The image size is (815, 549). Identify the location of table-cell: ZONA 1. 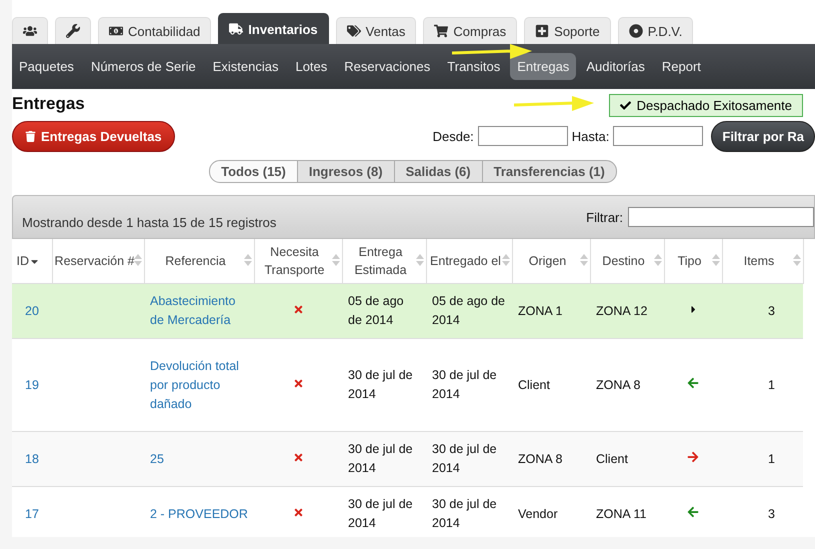
(540, 311).